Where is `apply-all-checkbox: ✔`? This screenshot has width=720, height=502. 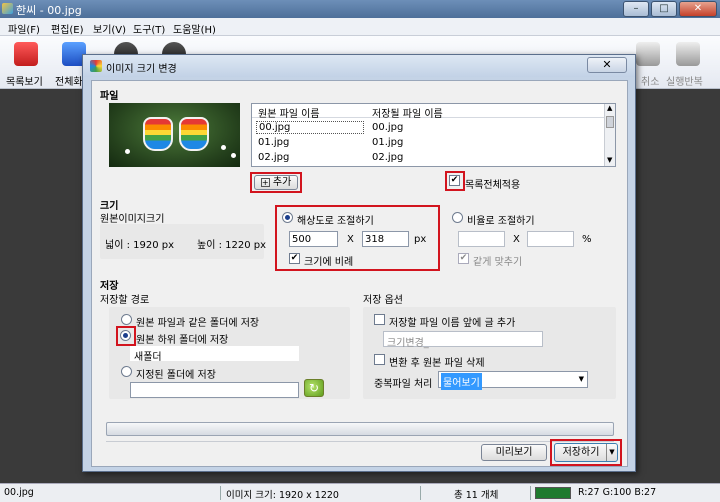 apply-all-checkbox: ✔ is located at coordinates (454, 180).